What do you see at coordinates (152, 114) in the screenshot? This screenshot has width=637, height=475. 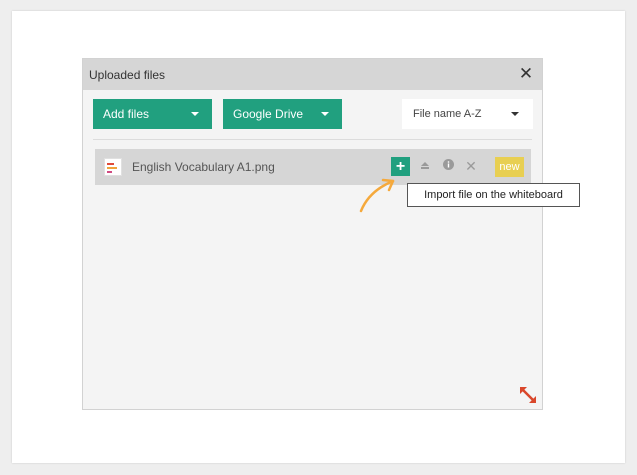 I see `add-files-button: Add files` at bounding box center [152, 114].